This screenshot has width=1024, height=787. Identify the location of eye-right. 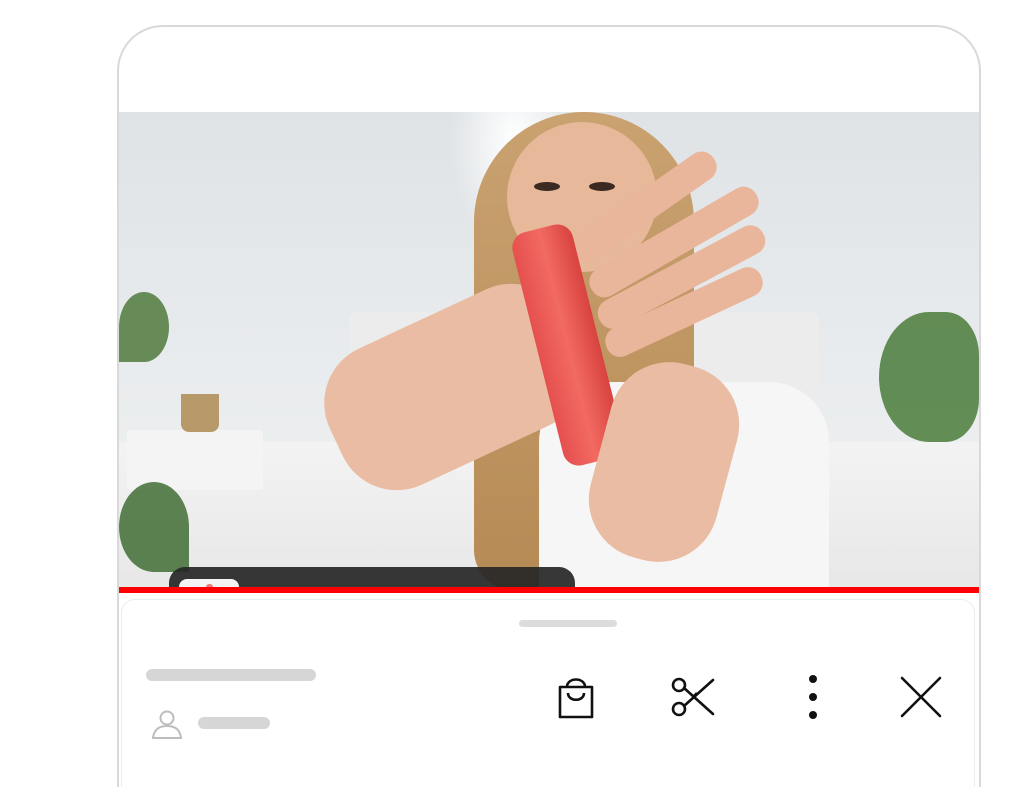
(602, 186).